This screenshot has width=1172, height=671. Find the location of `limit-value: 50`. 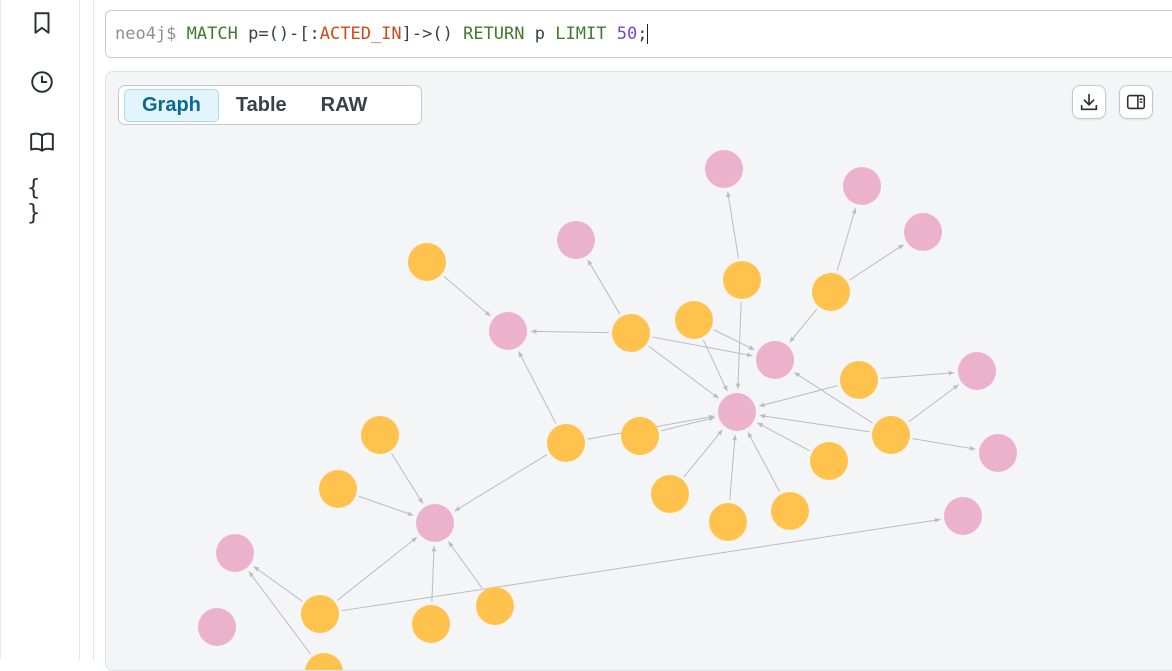

limit-value: 50 is located at coordinates (627, 34).